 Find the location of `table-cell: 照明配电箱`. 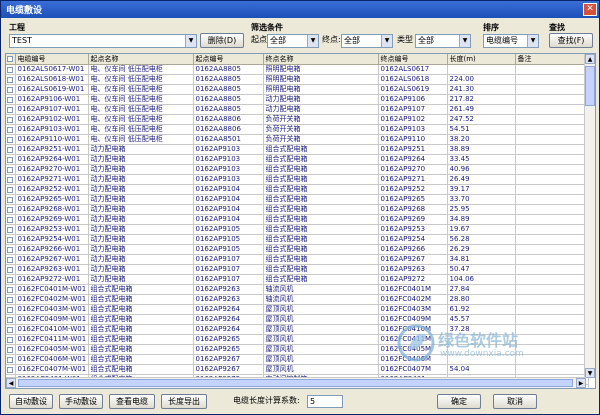

table-cell: 照明配电箱 is located at coordinates (321, 89).